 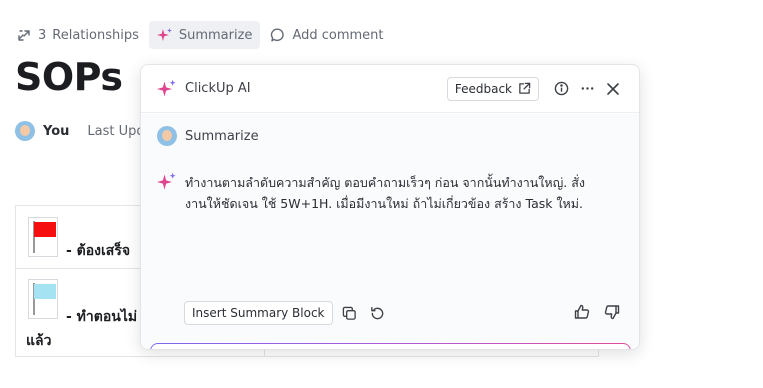 What do you see at coordinates (483, 88) in the screenshot?
I see `feedback-label: Feedback` at bounding box center [483, 88].